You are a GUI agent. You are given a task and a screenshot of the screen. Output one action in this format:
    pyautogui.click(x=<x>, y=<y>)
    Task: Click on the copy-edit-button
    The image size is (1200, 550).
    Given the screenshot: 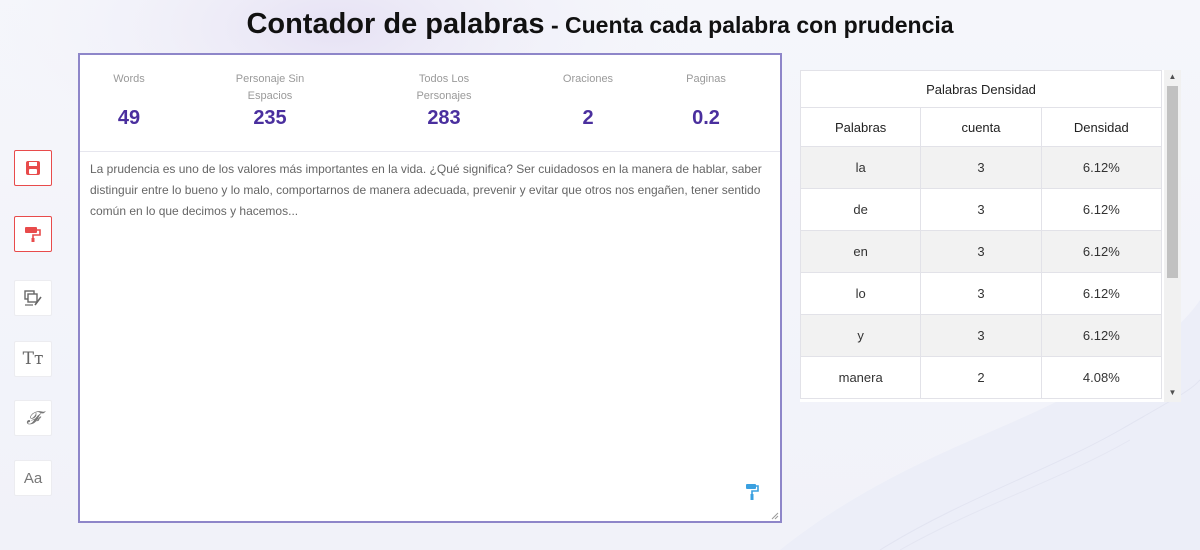 What is the action you would take?
    pyautogui.click(x=33, y=298)
    